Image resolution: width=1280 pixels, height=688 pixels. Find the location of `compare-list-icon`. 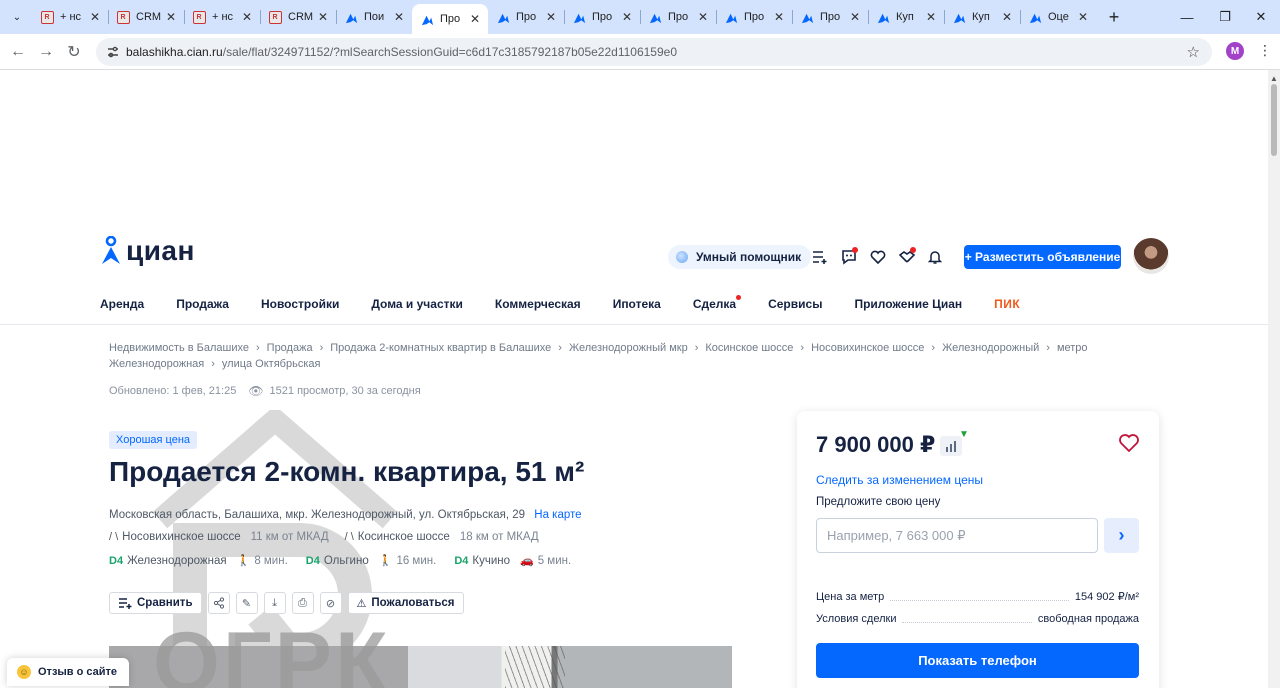

compare-list-icon is located at coordinates (820, 257).